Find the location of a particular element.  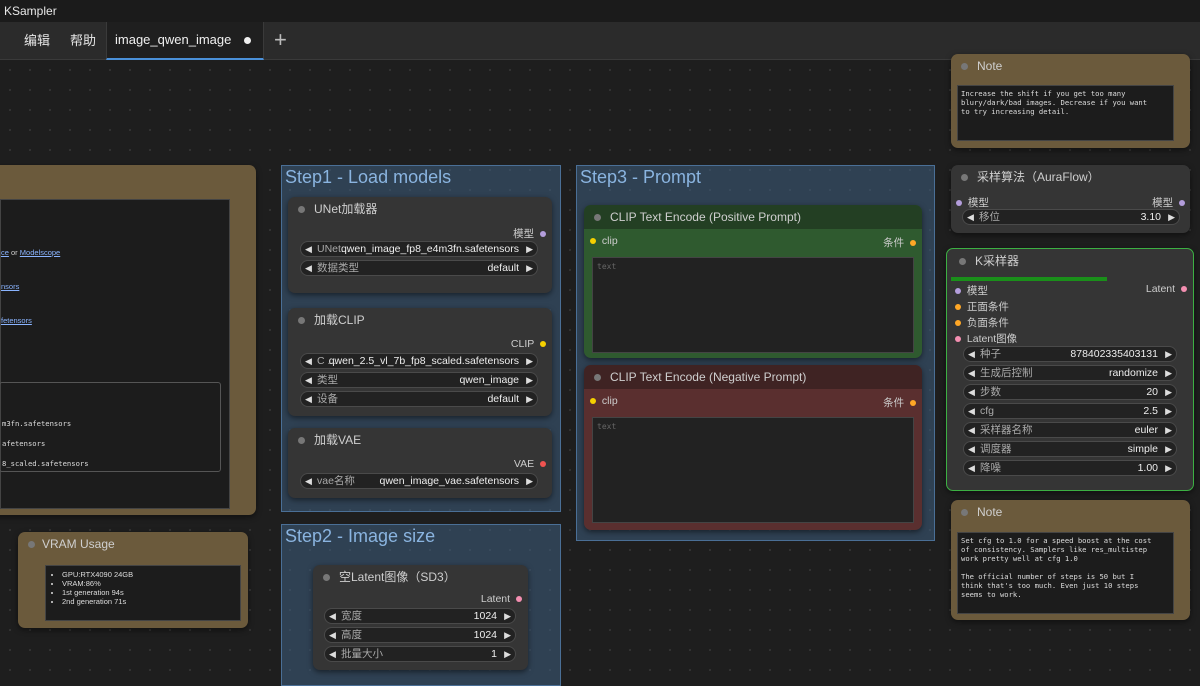

node-header: 采样算法（AuraFlow） is located at coordinates (1070, 177).